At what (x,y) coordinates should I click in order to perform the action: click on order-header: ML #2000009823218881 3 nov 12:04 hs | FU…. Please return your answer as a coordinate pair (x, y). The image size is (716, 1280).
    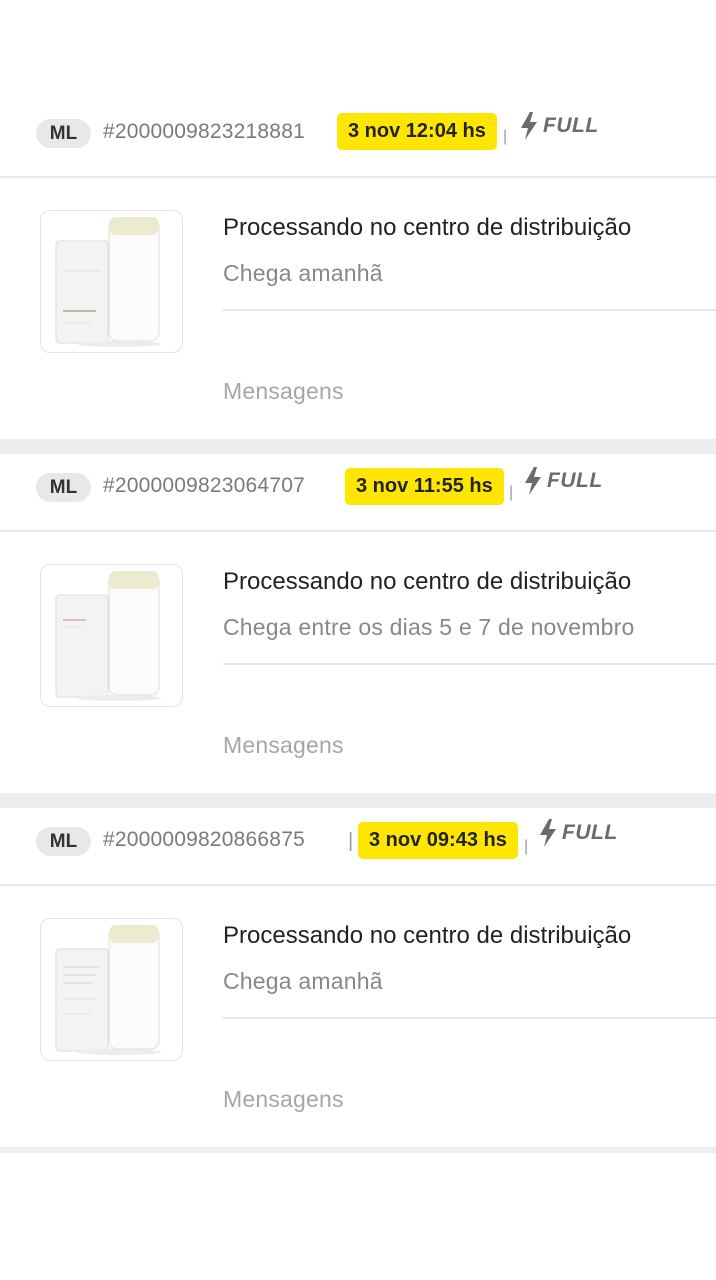
    Looking at the image, I should click on (358, 139).